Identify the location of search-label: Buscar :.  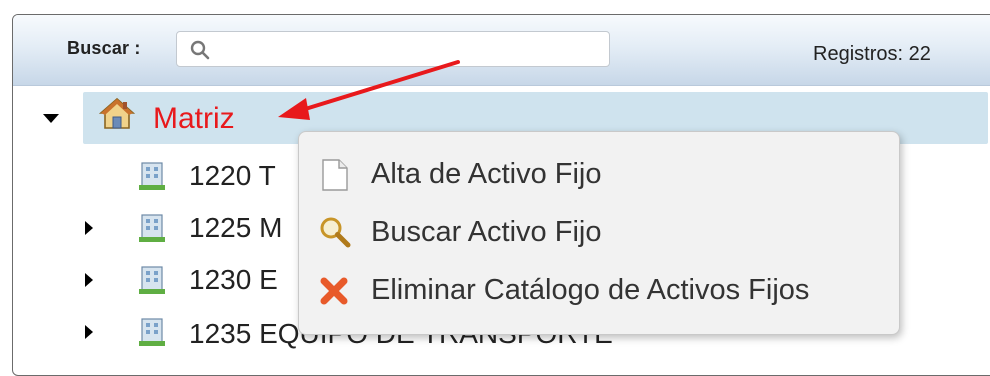
(104, 48).